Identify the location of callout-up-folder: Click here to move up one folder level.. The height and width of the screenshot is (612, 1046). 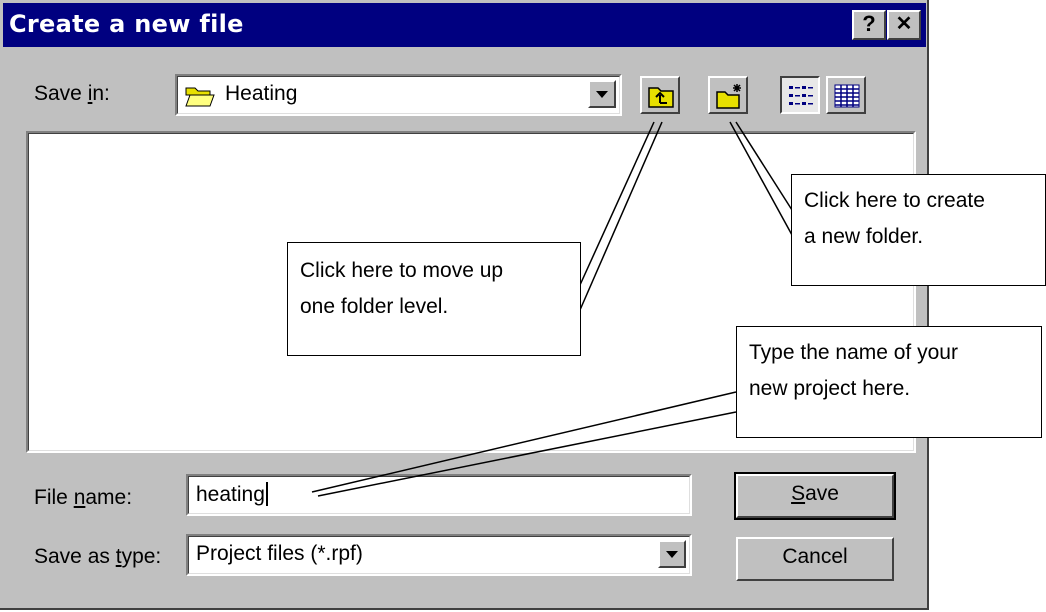
(434, 299).